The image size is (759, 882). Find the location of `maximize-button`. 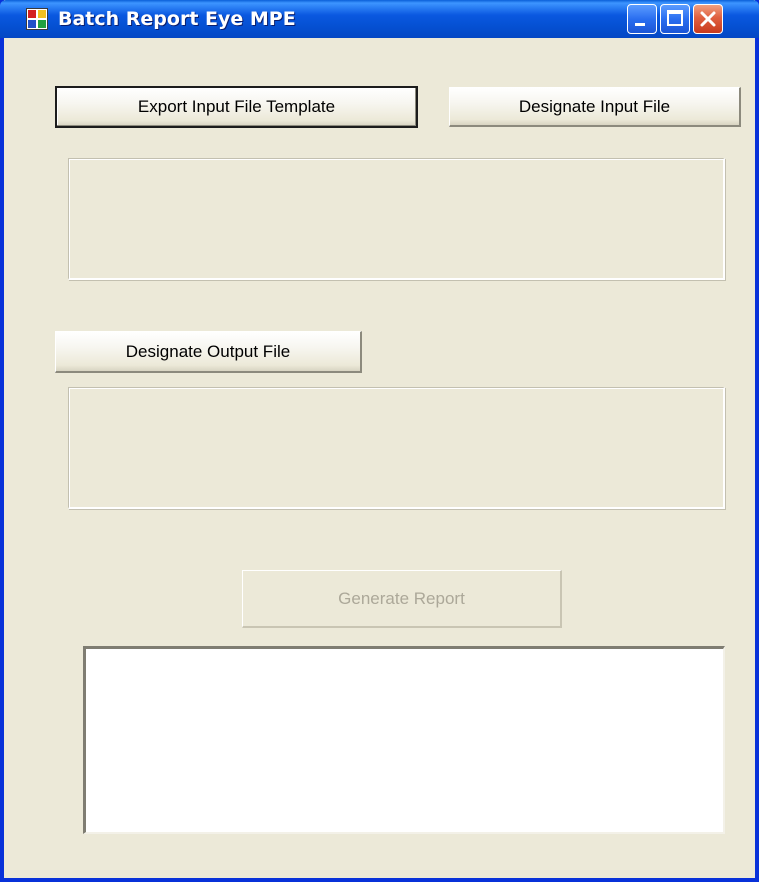

maximize-button is located at coordinates (675, 19).